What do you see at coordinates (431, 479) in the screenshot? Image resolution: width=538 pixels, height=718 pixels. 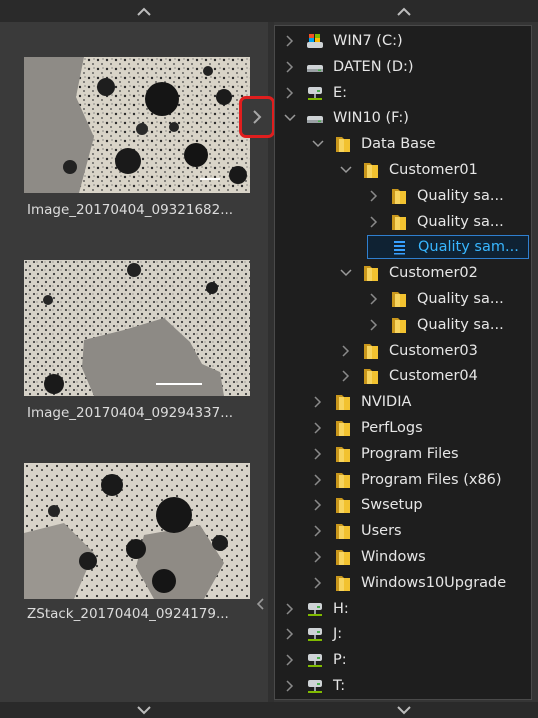 I see `tree-item-label: Program Files (x86)` at bounding box center [431, 479].